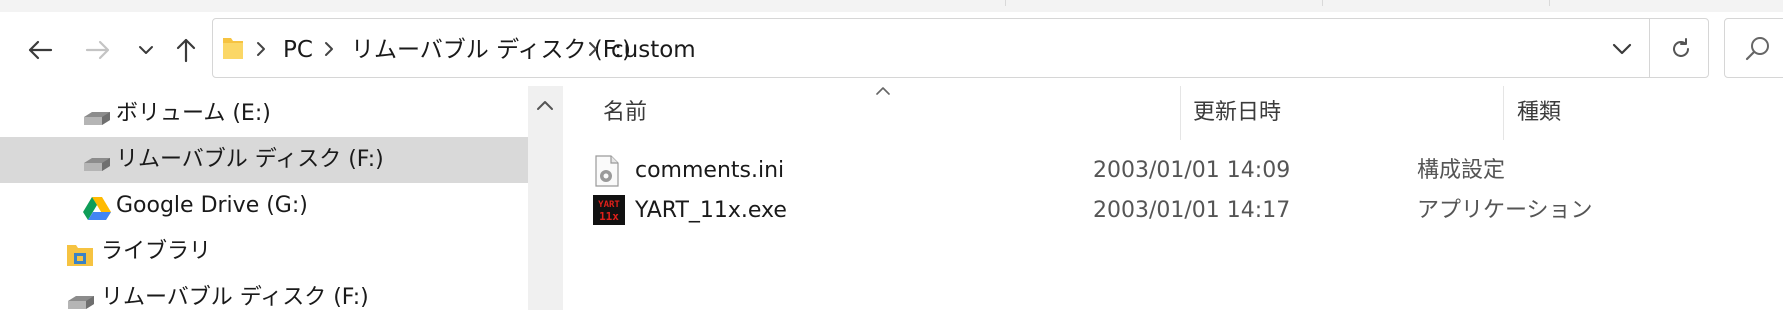 This screenshot has height=321, width=1783. I want to click on tree-item-library: ライブラリ, so click(264, 252).